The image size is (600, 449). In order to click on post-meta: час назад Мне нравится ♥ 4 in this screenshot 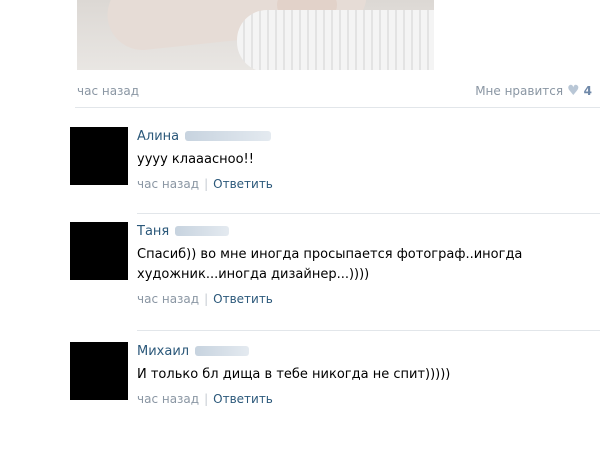, I will do `click(334, 94)`.